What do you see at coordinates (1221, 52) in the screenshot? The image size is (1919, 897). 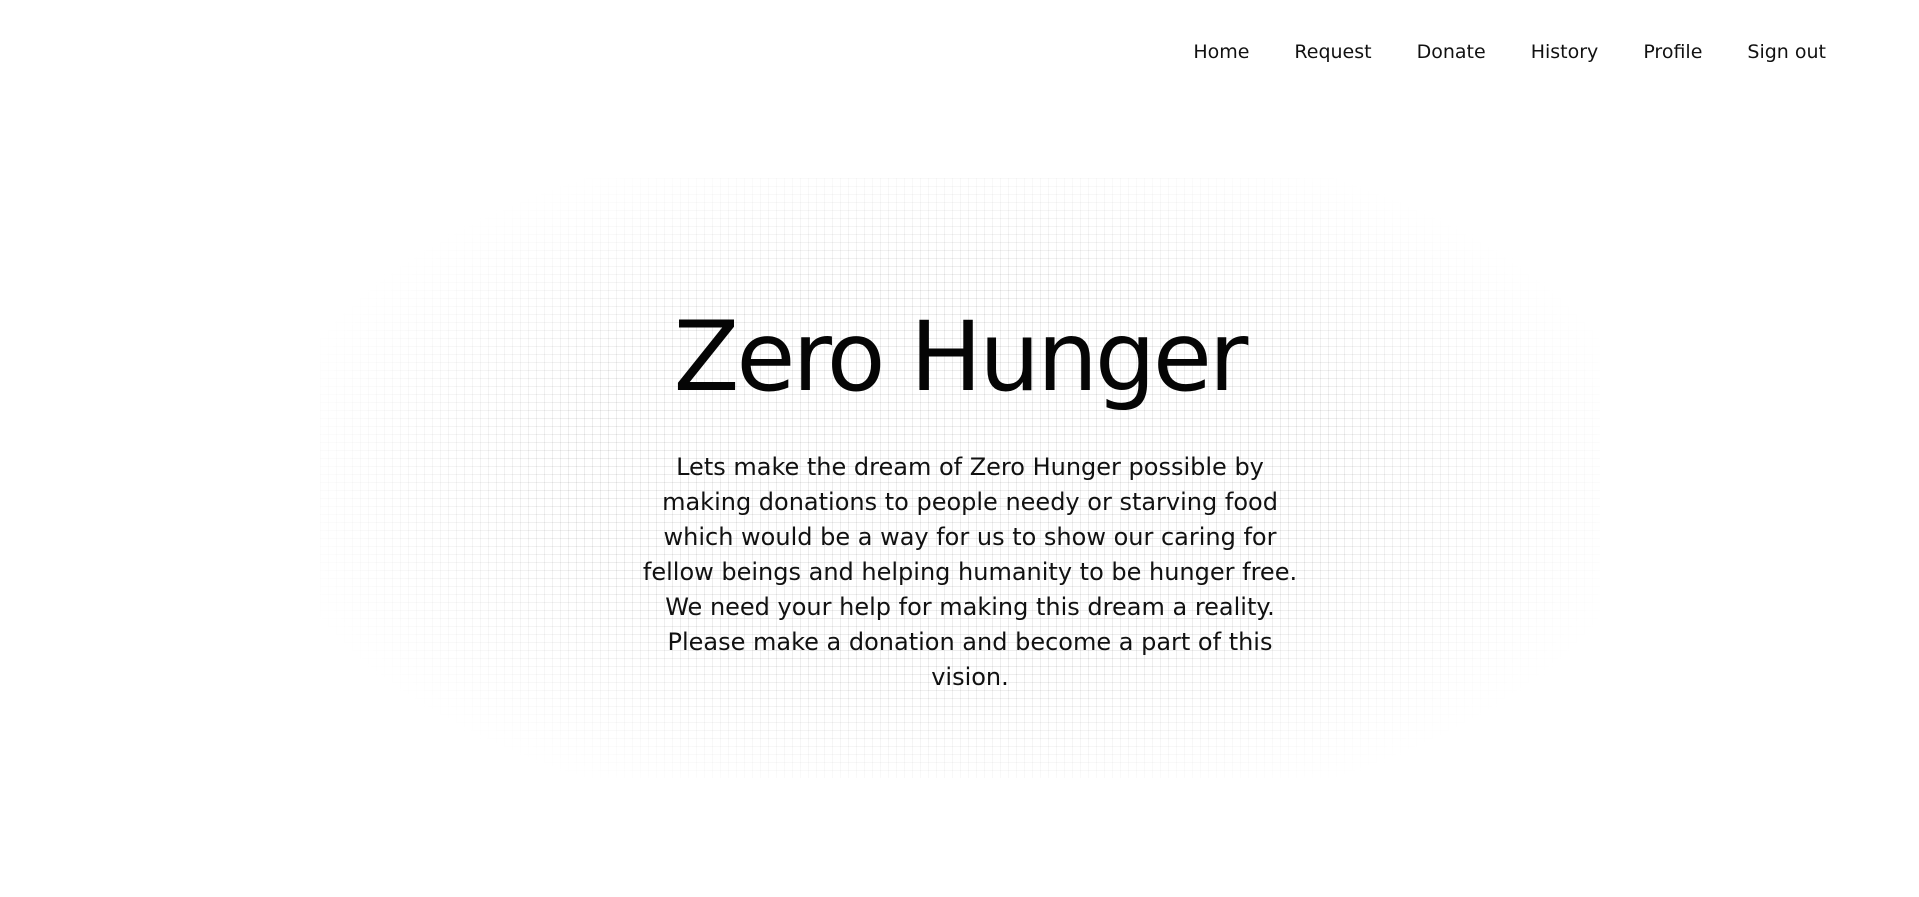 I see `nav-home-link: Home` at bounding box center [1221, 52].